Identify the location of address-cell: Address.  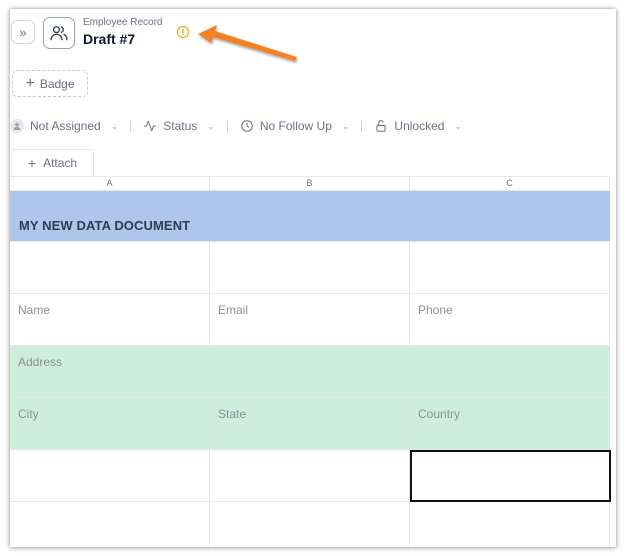
(310, 371).